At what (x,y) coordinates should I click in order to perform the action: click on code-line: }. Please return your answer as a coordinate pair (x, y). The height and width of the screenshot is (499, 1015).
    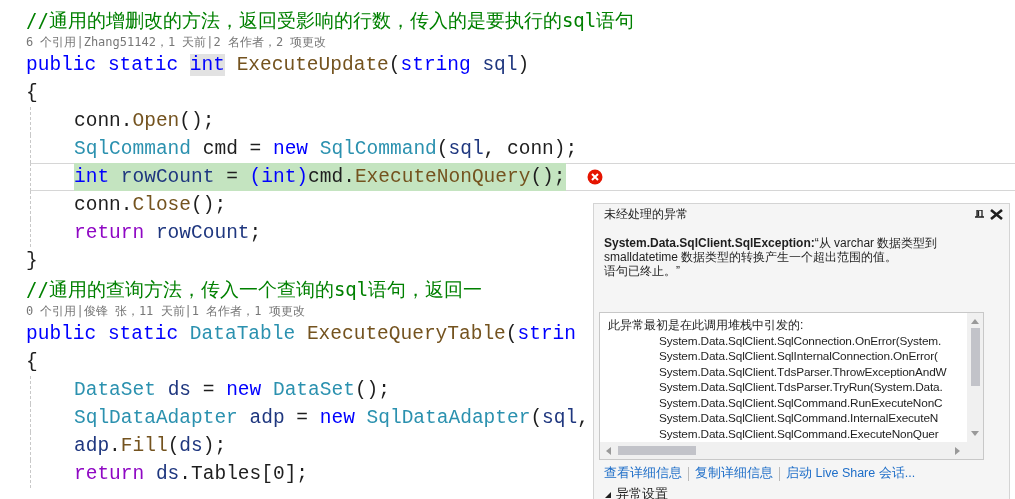
    Looking at the image, I should click on (32, 261).